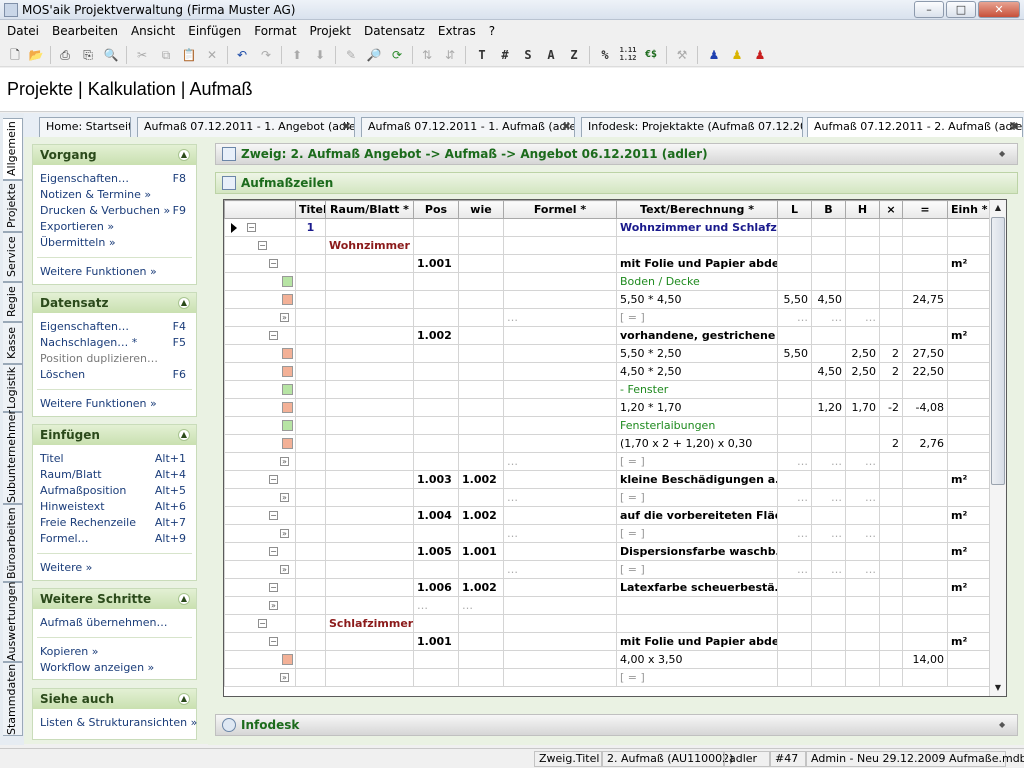 The height and width of the screenshot is (768, 1024). Describe the element at coordinates (394, 29) in the screenshot. I see `menu-datensatz: Datensatz` at that location.